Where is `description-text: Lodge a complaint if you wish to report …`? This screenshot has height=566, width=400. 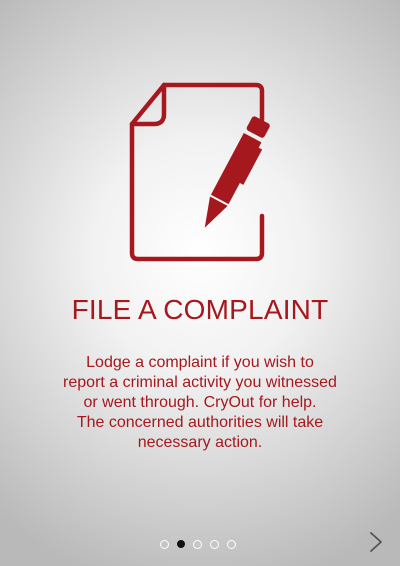
description-text: Lodge a complaint if you wish to report … is located at coordinates (200, 403).